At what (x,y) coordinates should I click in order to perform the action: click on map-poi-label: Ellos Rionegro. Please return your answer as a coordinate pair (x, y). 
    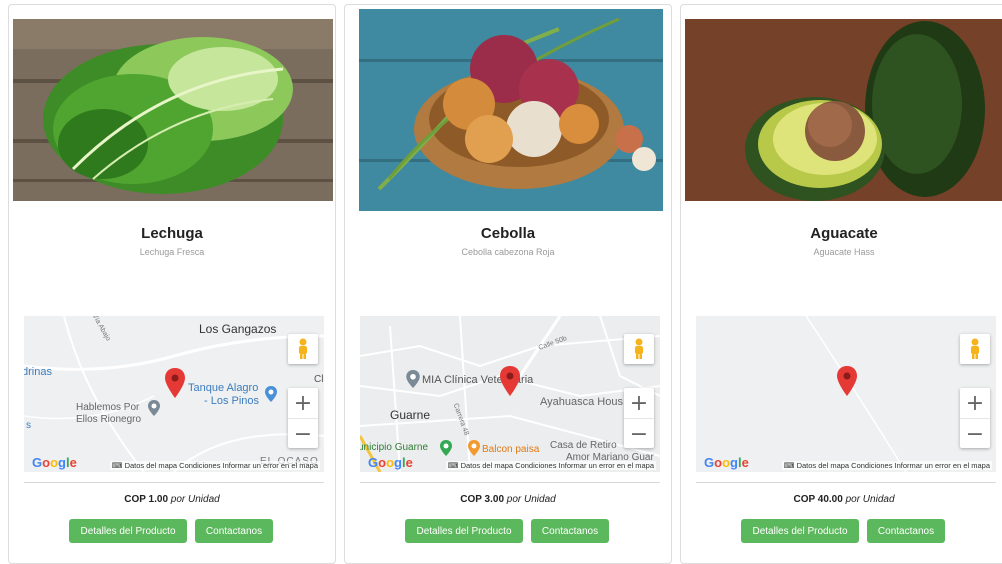
    Looking at the image, I should click on (109, 419).